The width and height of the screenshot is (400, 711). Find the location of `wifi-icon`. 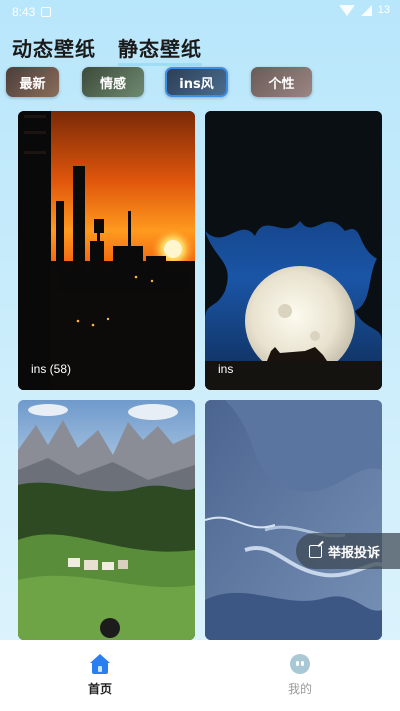

wifi-icon is located at coordinates (346, 10).